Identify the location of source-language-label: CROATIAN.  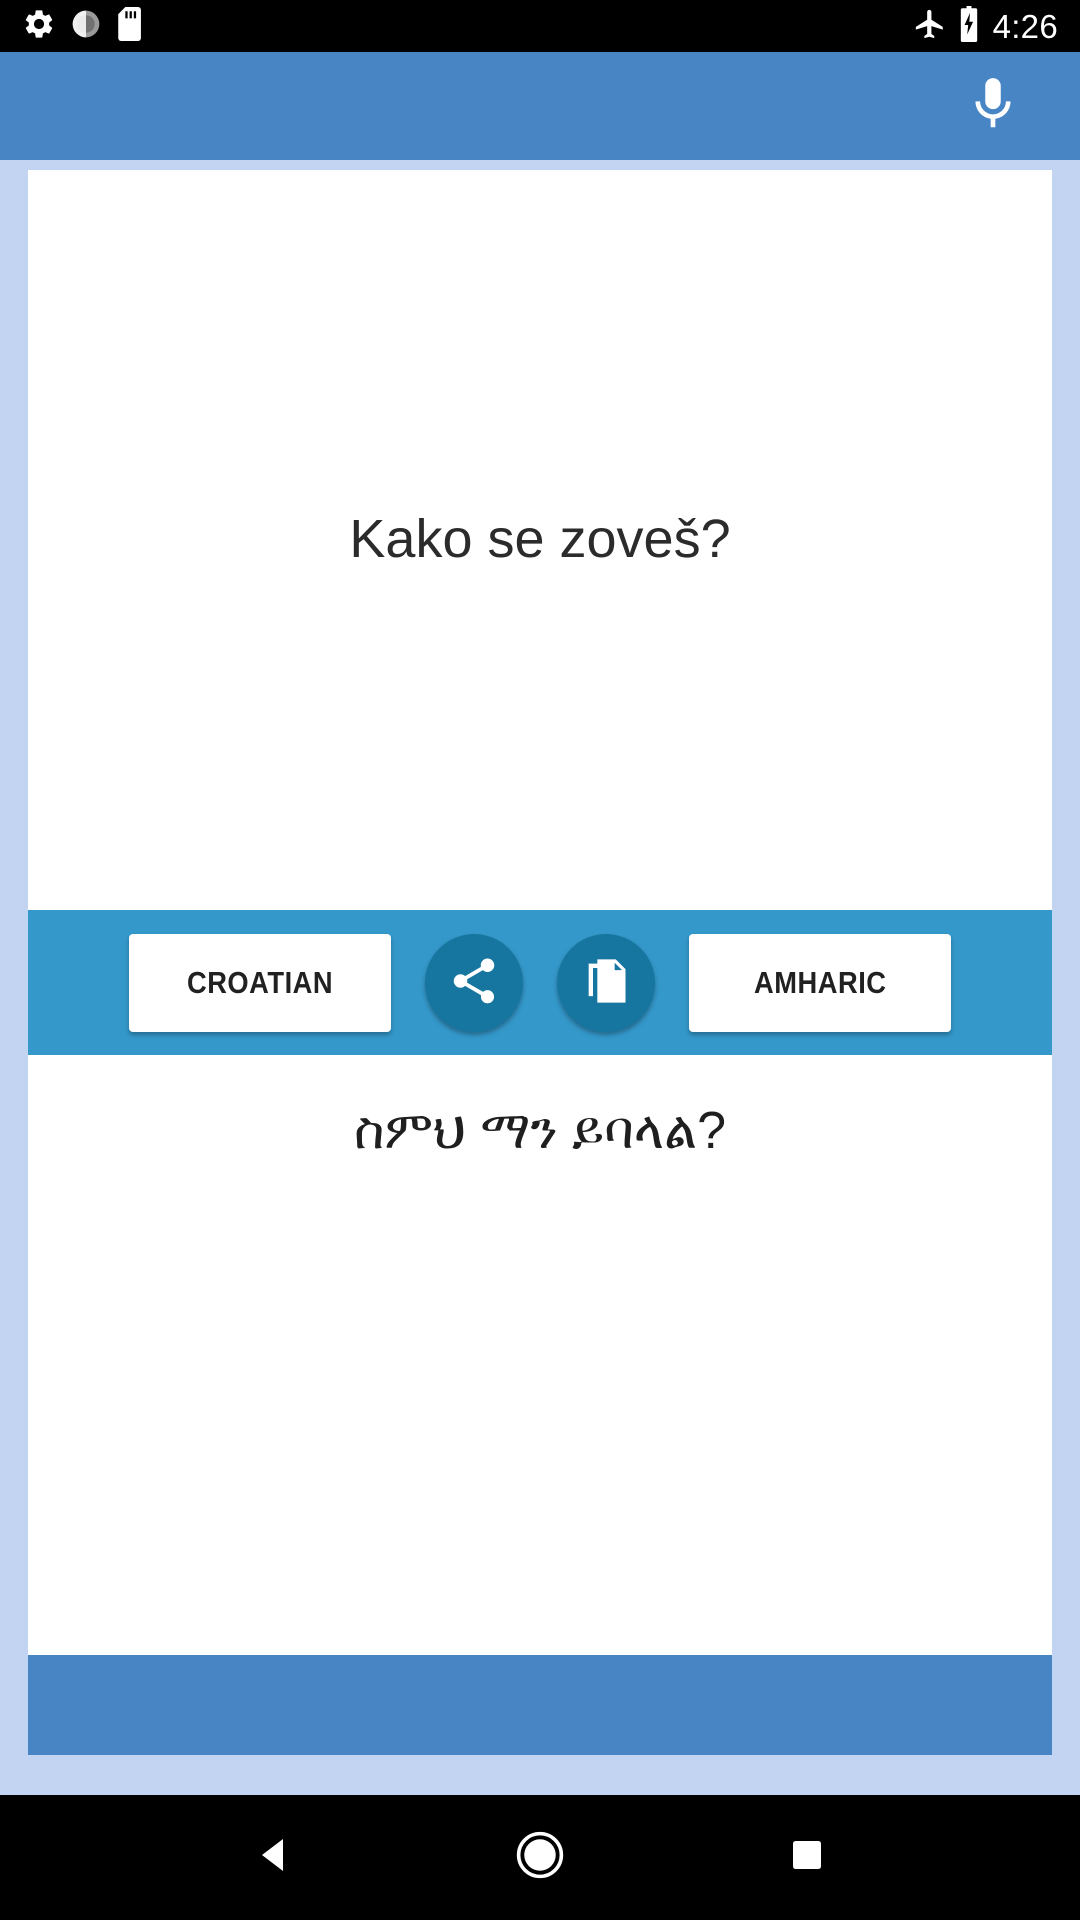
(260, 982).